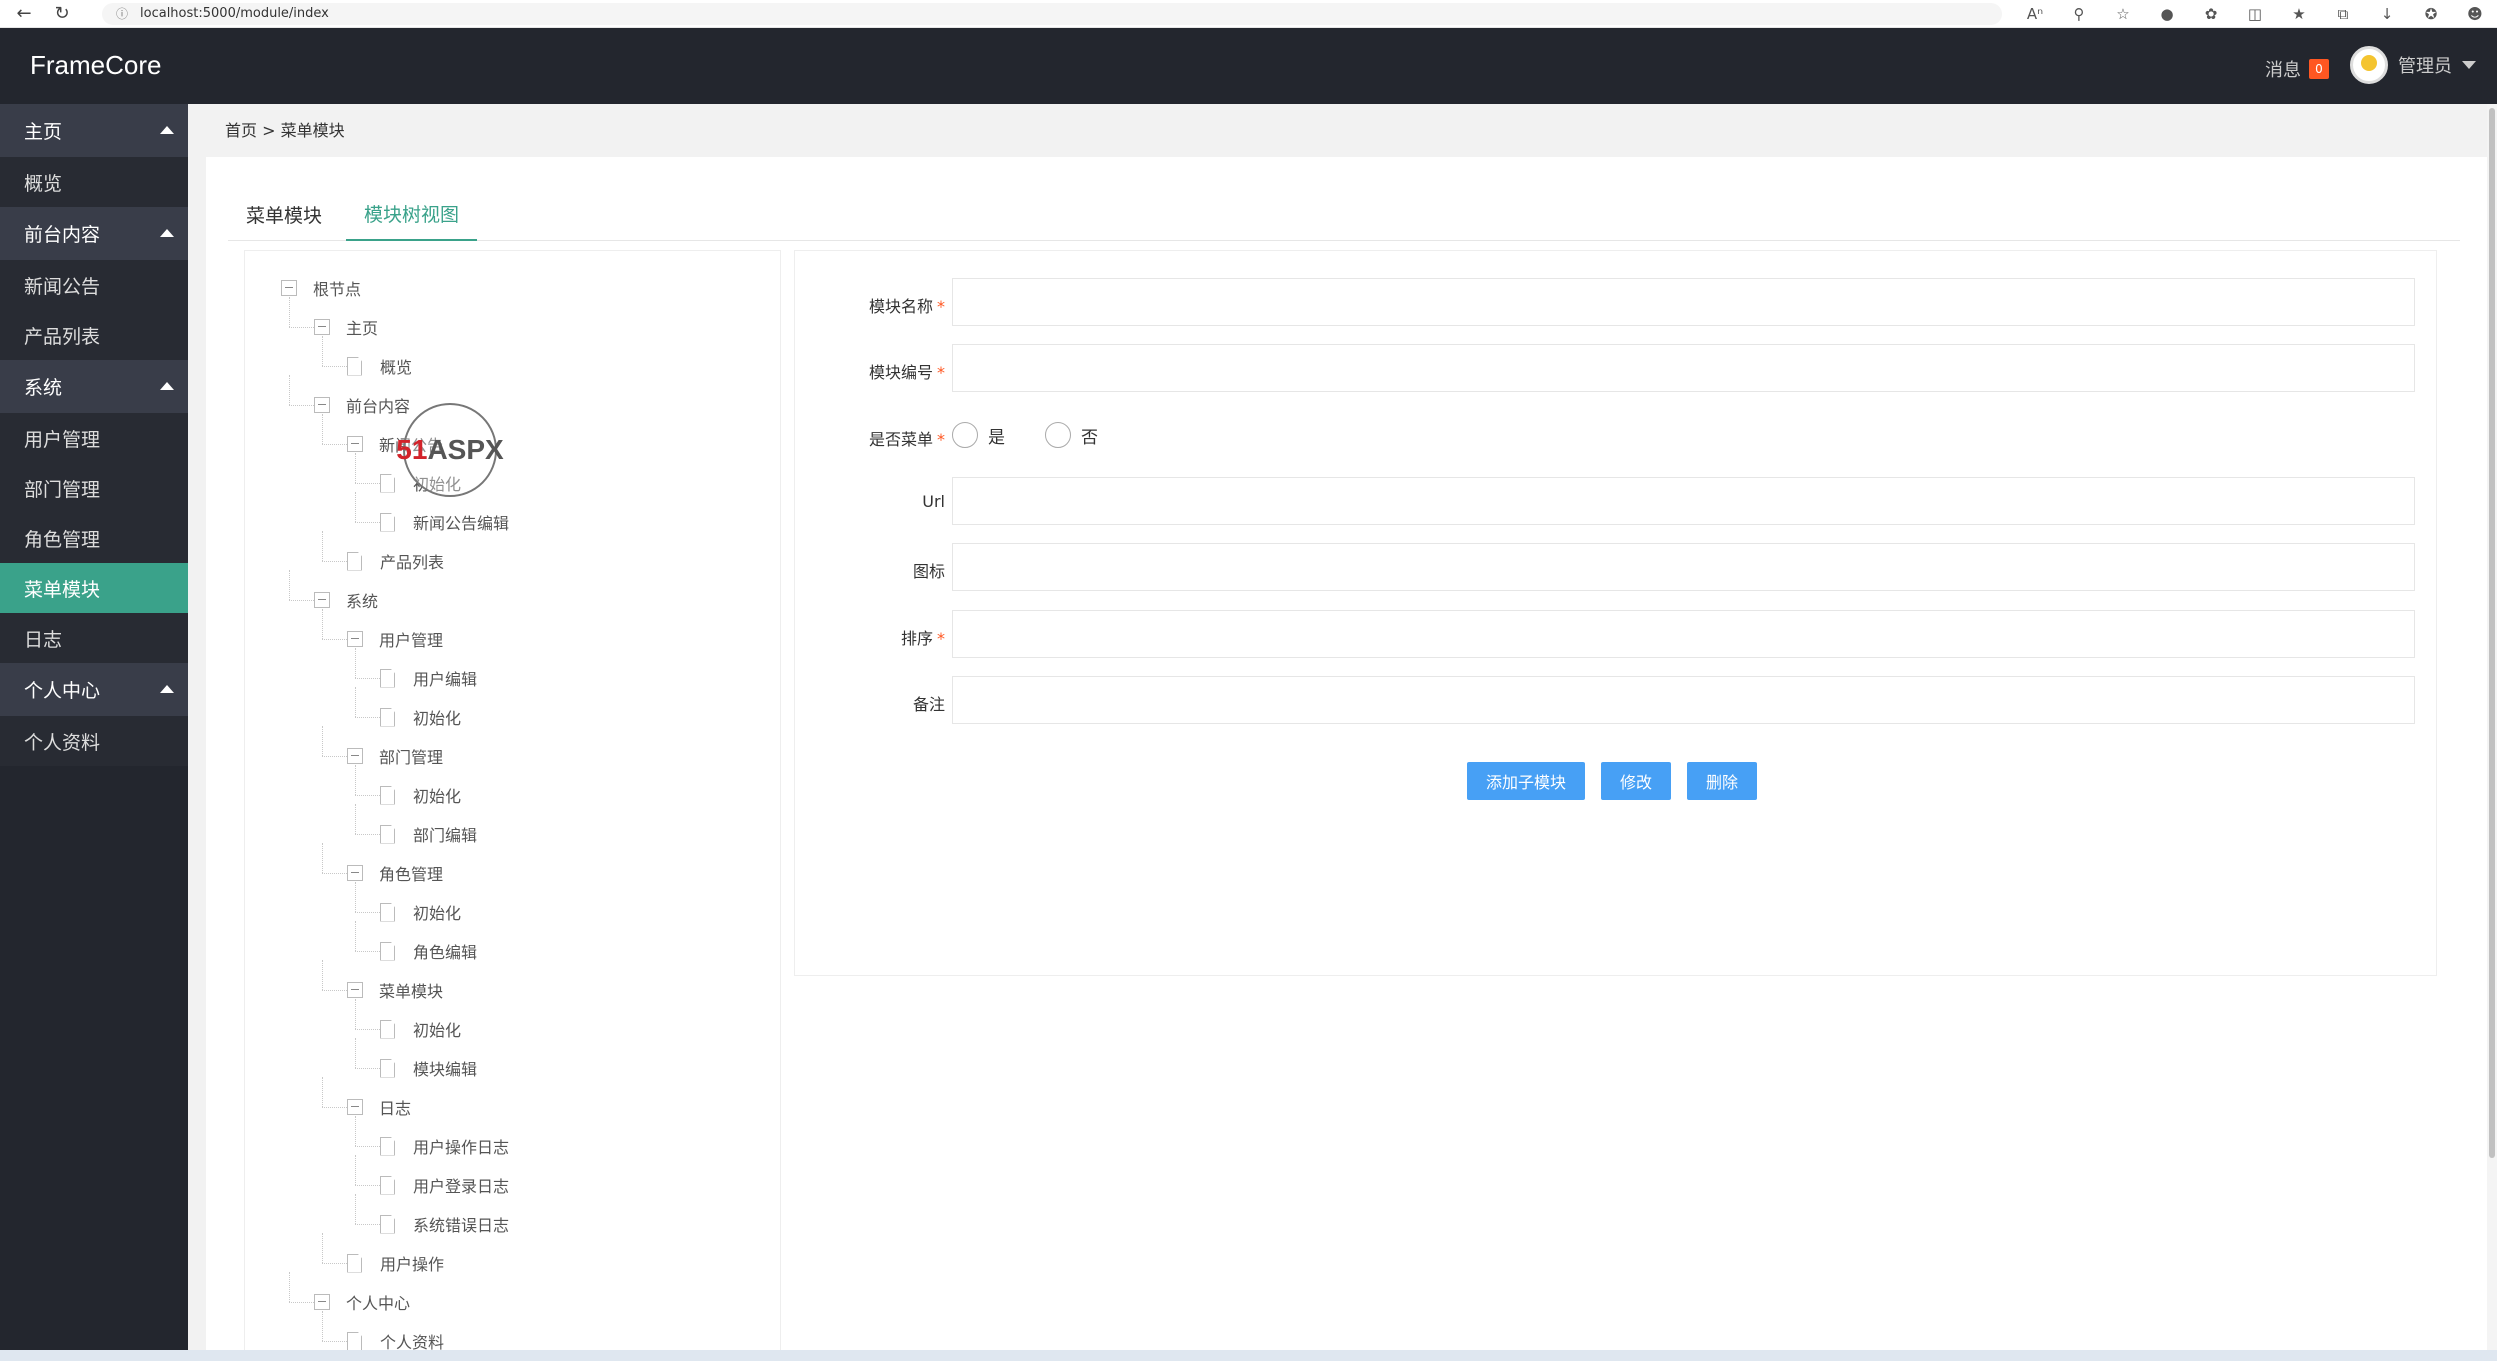  Describe the element at coordinates (379, 366) in the screenshot. I see `tree-leaf-node: 概览` at that location.